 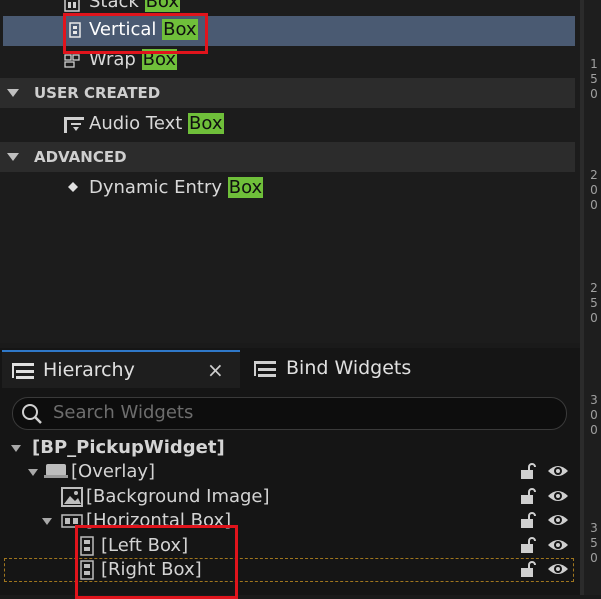 What do you see at coordinates (80, 157) in the screenshot?
I see `category-label: ADVANCED` at bounding box center [80, 157].